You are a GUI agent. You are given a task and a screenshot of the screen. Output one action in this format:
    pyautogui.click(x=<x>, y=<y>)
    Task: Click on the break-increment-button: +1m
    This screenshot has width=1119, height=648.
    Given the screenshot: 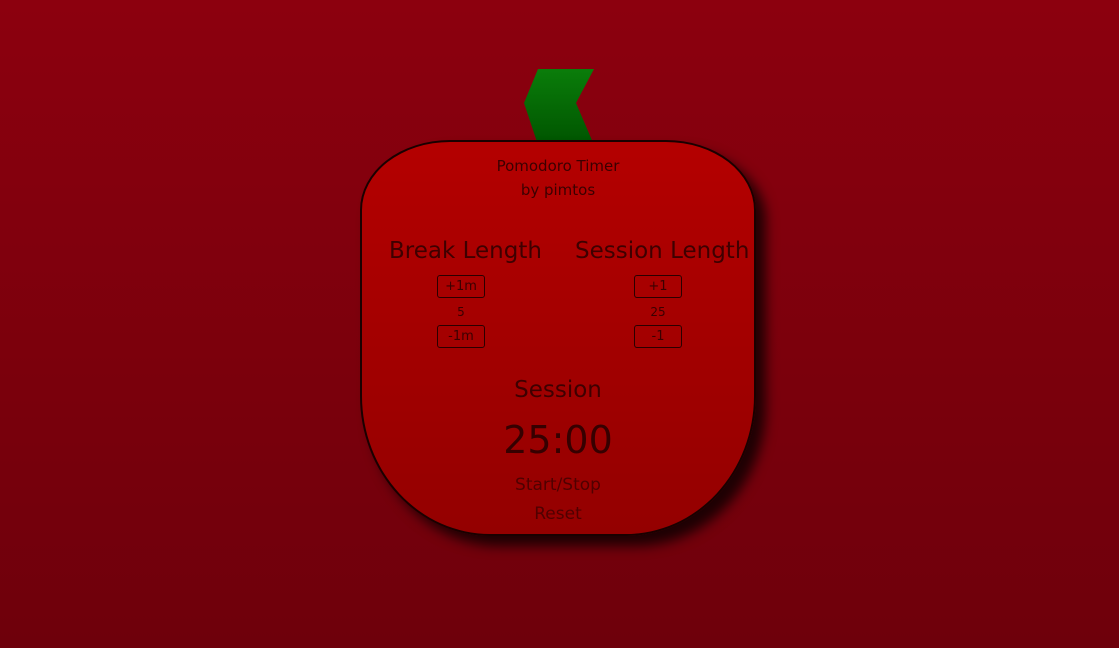 What is the action you would take?
    pyautogui.click(x=461, y=286)
    